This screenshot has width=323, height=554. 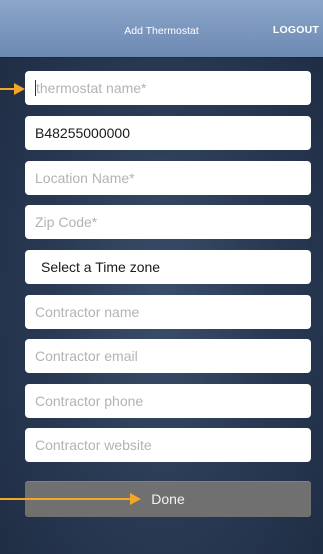 I want to click on logout-button: LOGOUT, so click(x=296, y=30).